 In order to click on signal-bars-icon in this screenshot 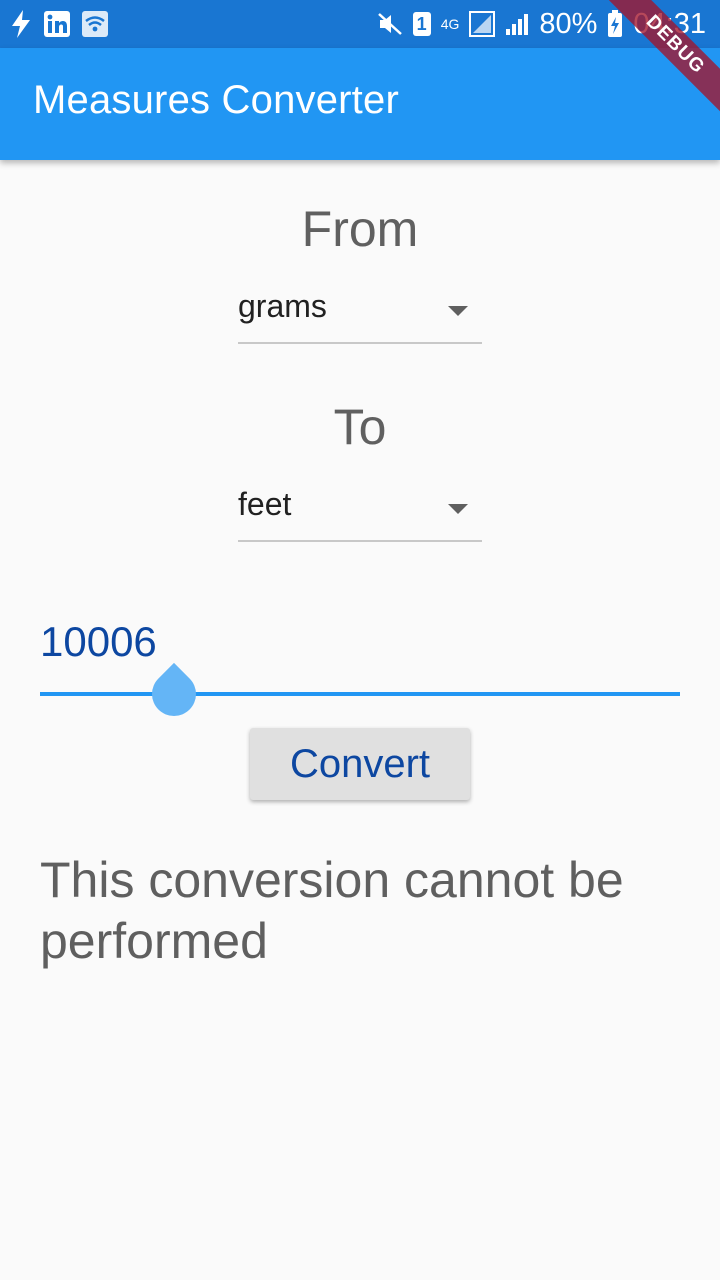, I will do `click(517, 24)`.